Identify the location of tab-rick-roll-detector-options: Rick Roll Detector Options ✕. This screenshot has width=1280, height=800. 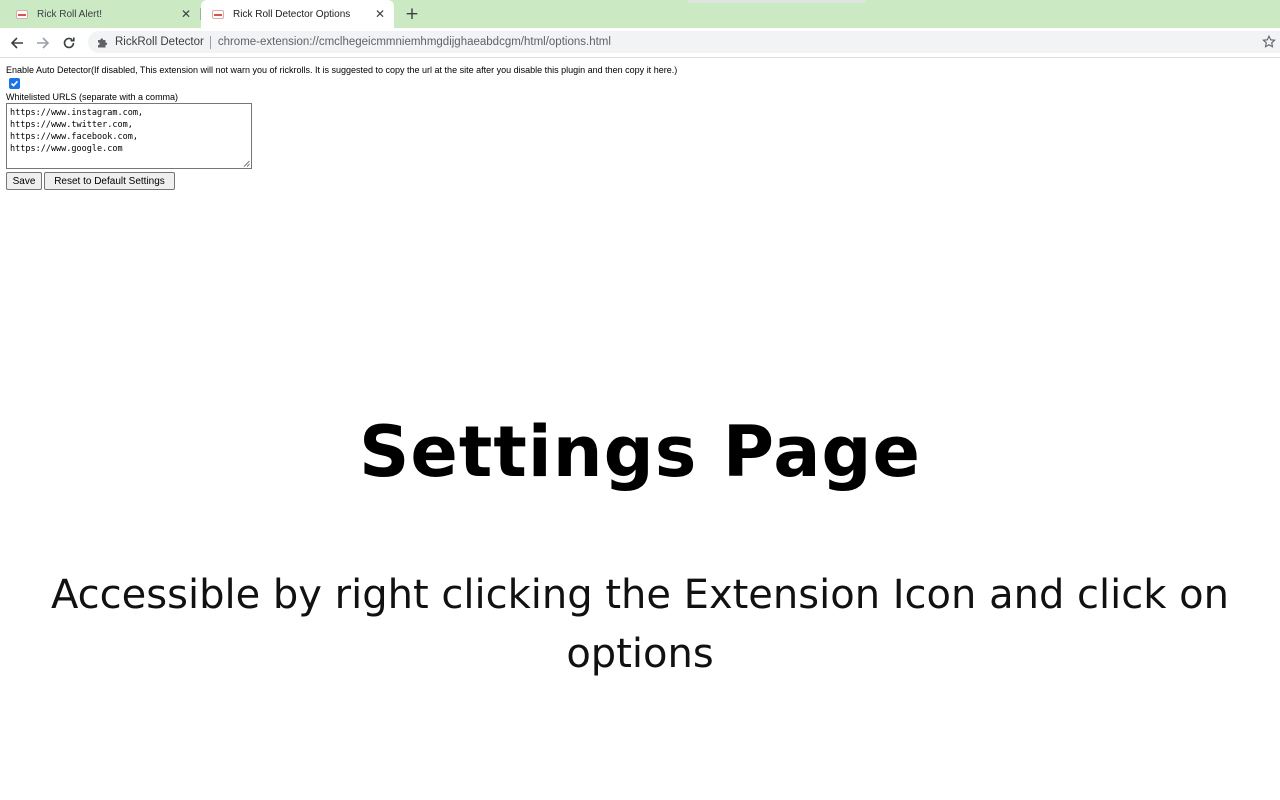
(297, 14).